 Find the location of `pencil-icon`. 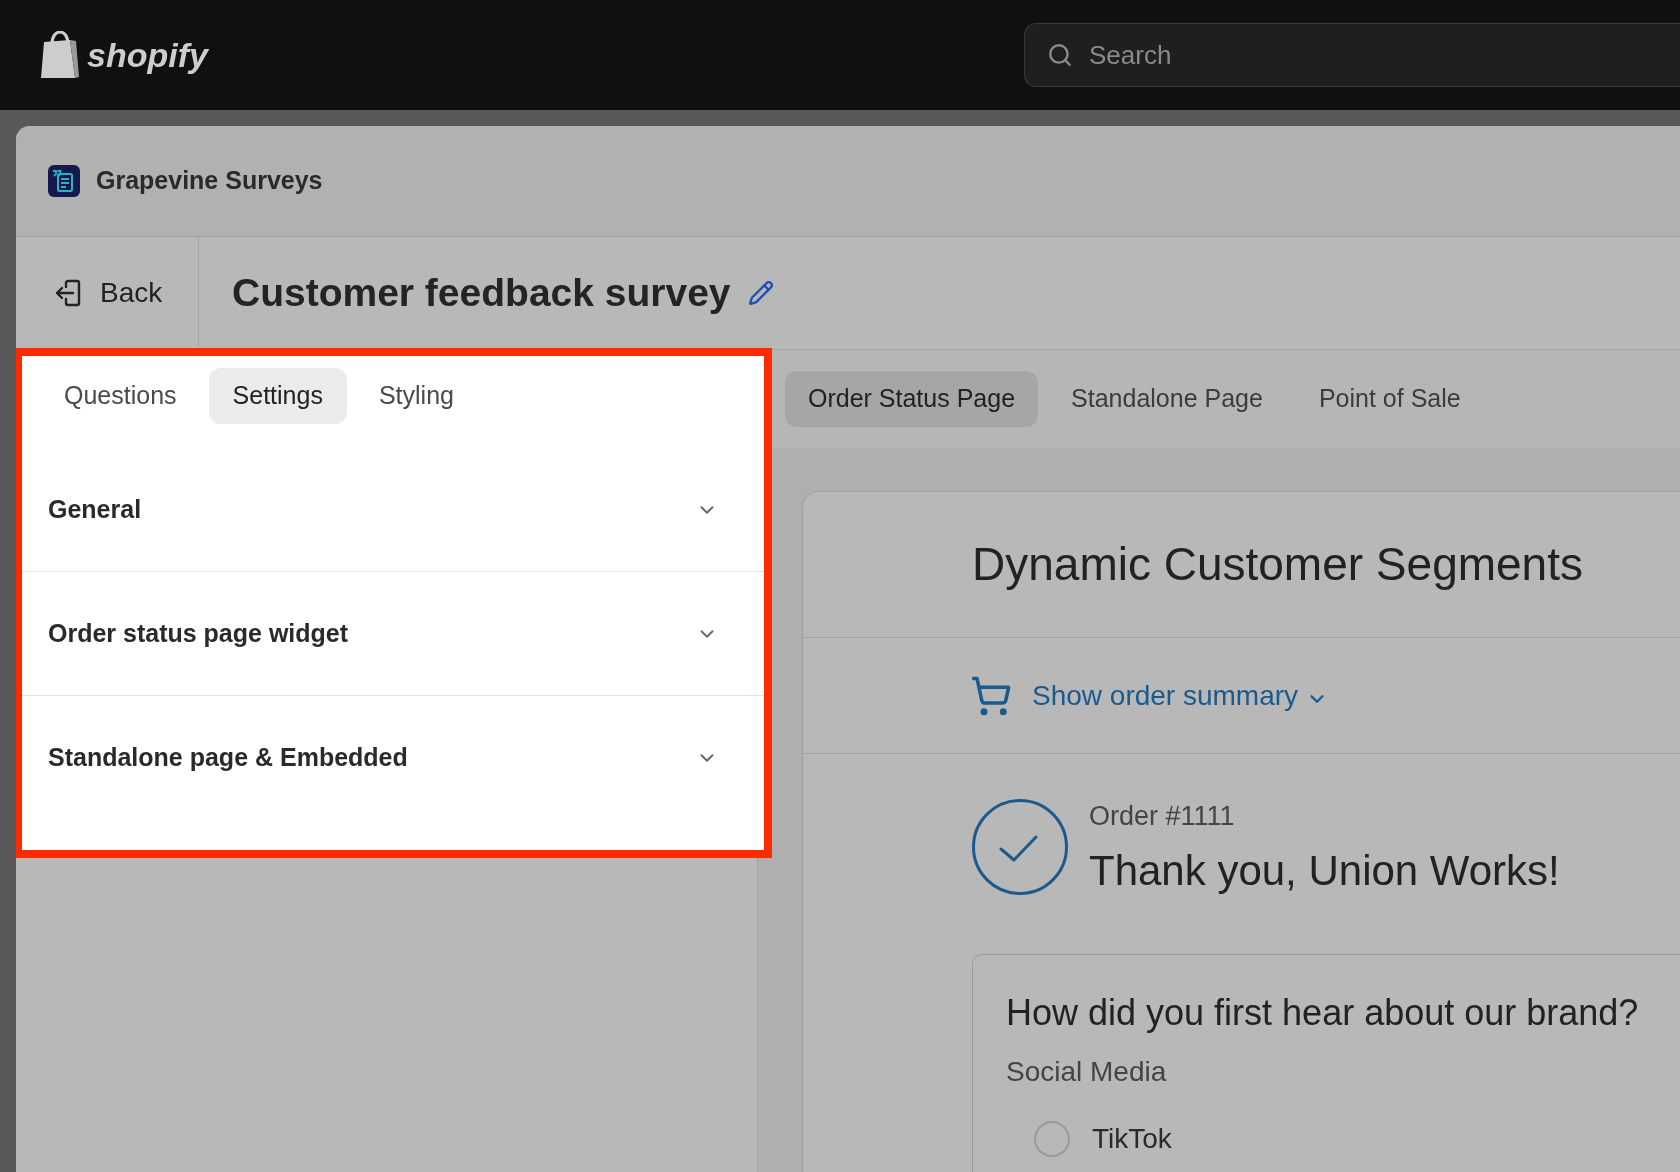

pencil-icon is located at coordinates (760, 293).